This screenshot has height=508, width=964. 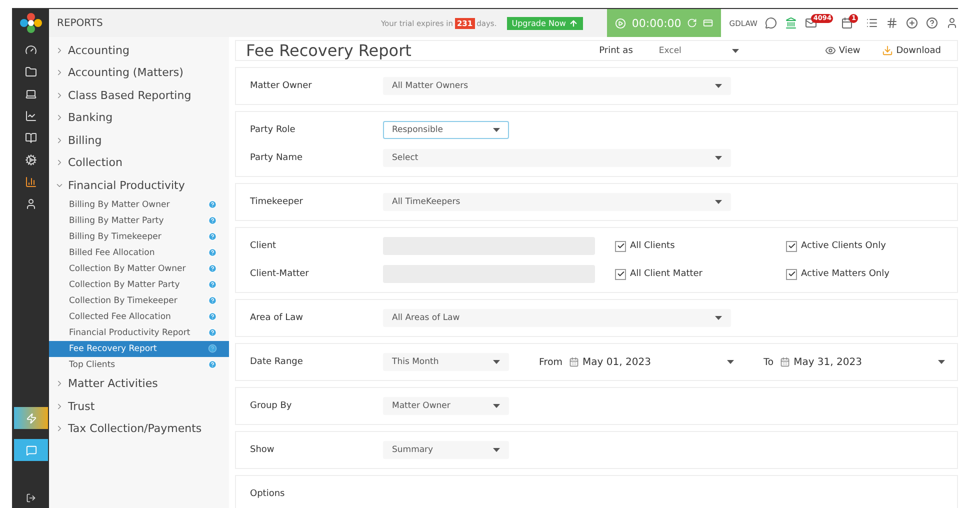 I want to click on format-select: Excel, so click(x=698, y=51).